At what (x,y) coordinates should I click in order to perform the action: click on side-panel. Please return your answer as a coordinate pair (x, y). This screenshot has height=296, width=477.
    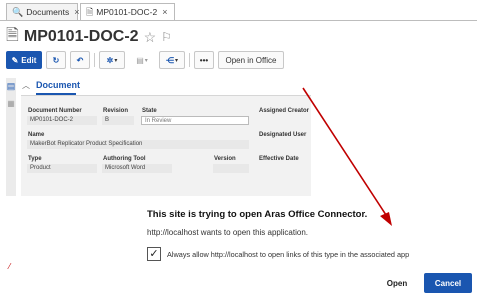
    Looking at the image, I should click on (11, 137).